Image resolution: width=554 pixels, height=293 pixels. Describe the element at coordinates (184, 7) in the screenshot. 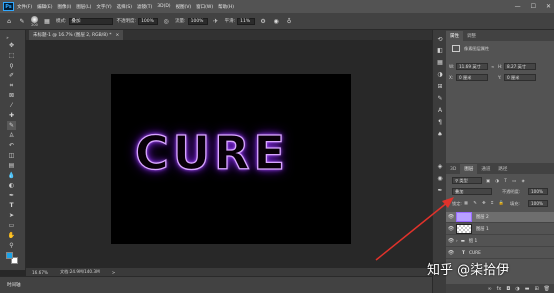

I see `menu-view: 视图(V)` at that location.